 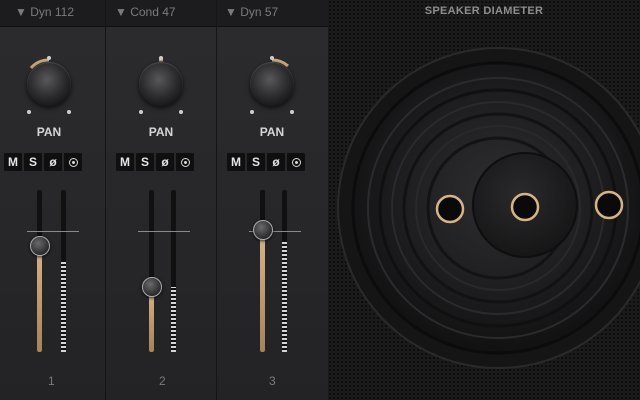 I want to click on channel-name: ▼ Dyn 112, so click(x=44, y=12).